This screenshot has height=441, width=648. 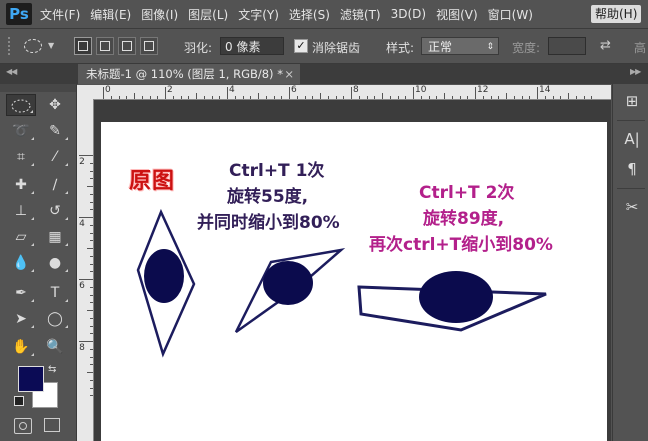 I want to click on close-tab-icon: ×, so click(x=289, y=74).